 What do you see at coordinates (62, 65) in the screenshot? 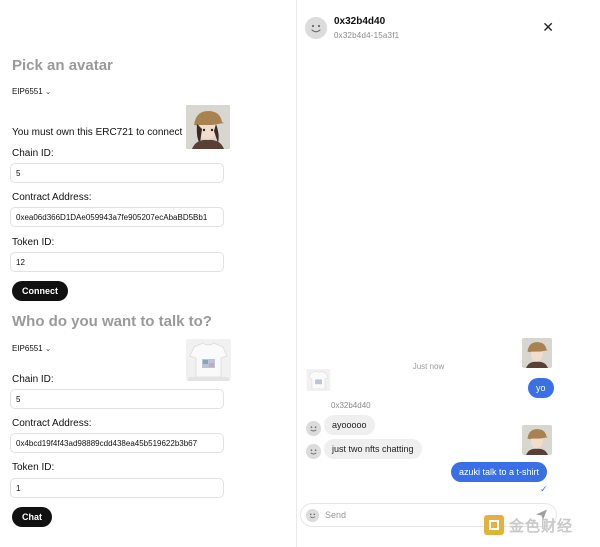
I see `pick-avatar-heading: Pick an avatar` at bounding box center [62, 65].